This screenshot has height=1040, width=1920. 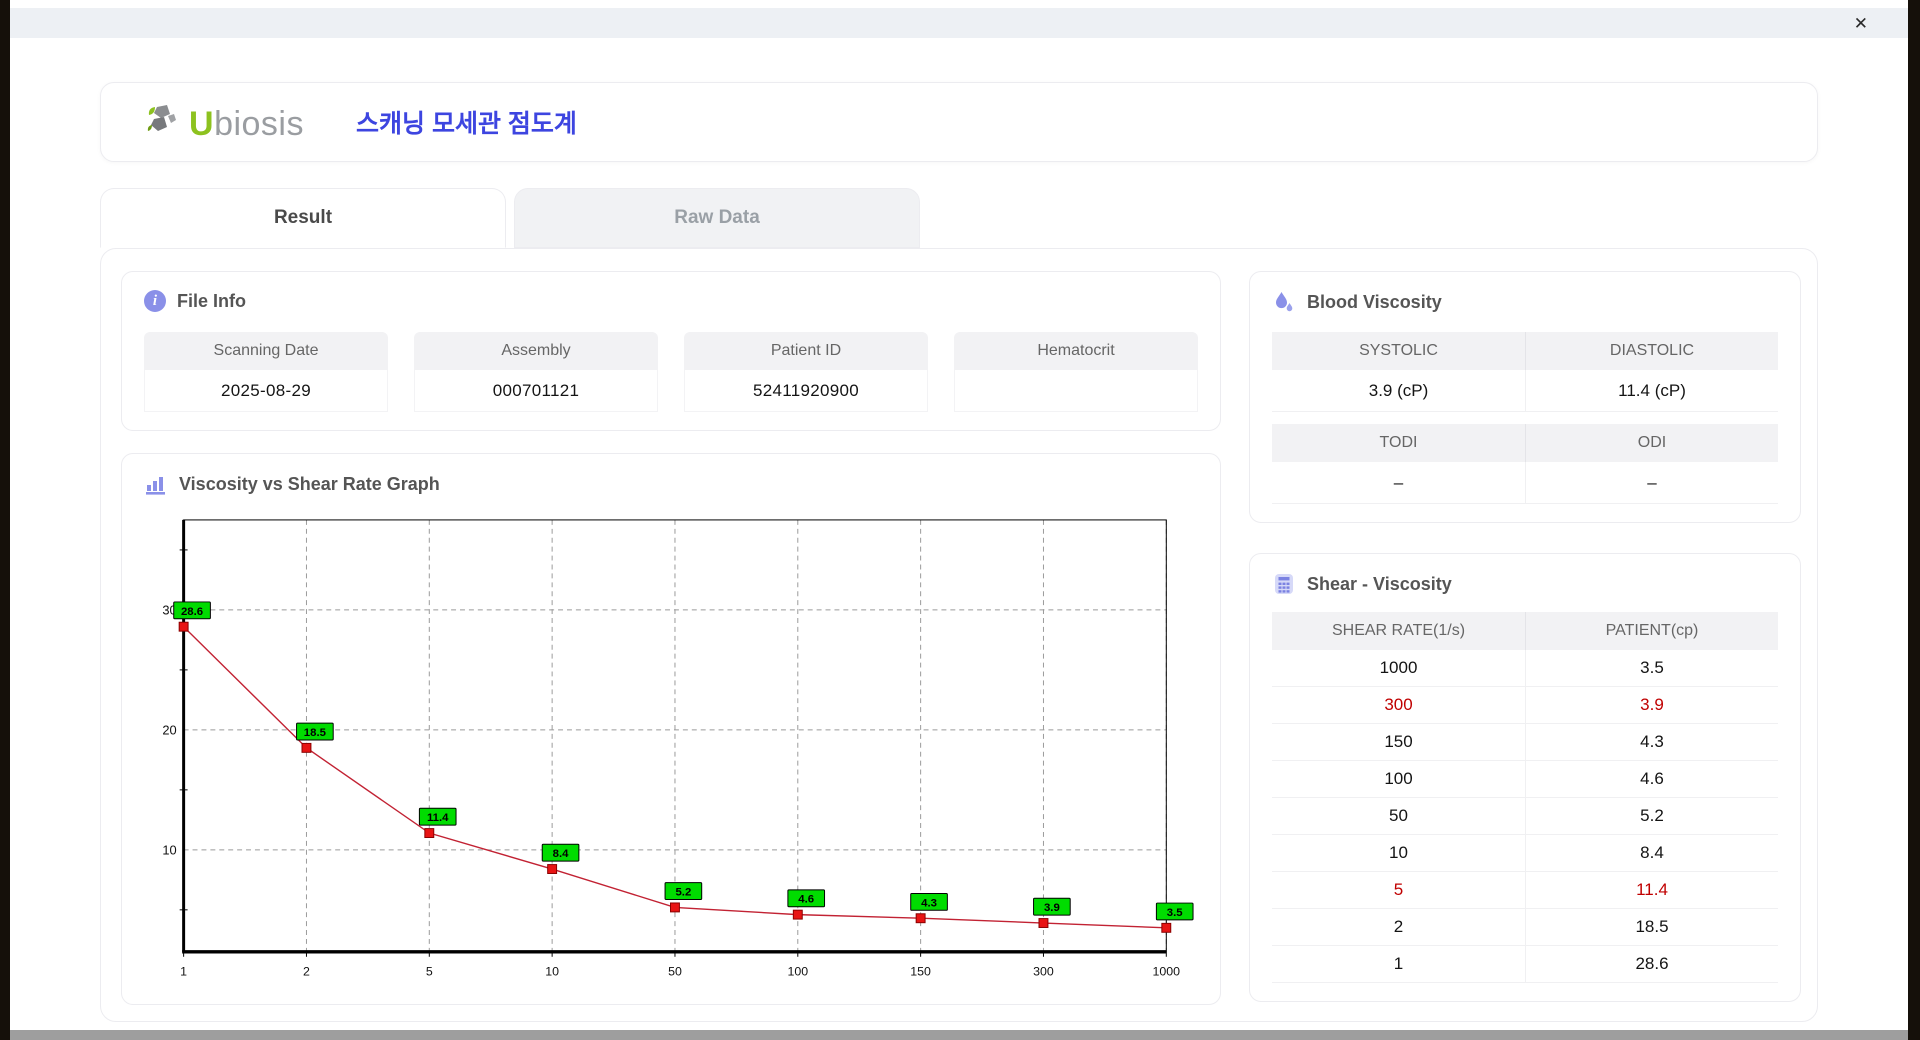 I want to click on graph-title: Viscosity vs Shear Rate Graph, so click(x=309, y=483).